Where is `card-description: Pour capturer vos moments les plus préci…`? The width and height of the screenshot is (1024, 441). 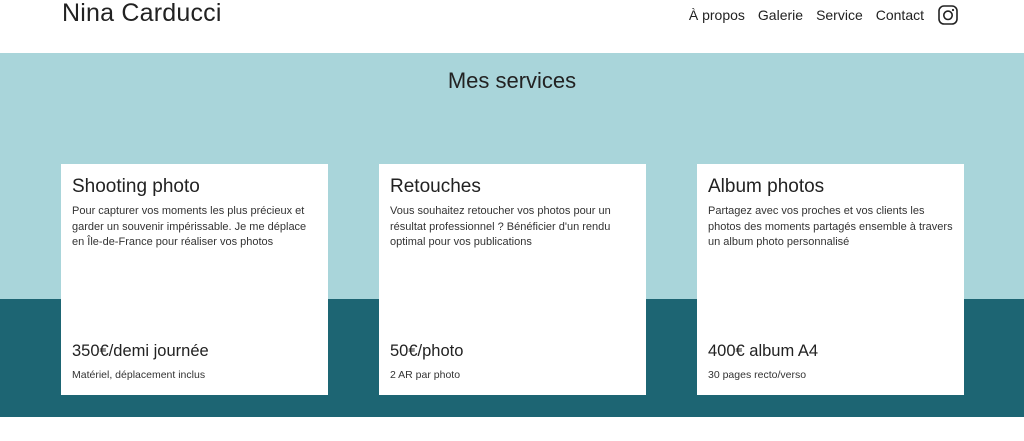 card-description: Pour capturer vos moments les plus préci… is located at coordinates (189, 226).